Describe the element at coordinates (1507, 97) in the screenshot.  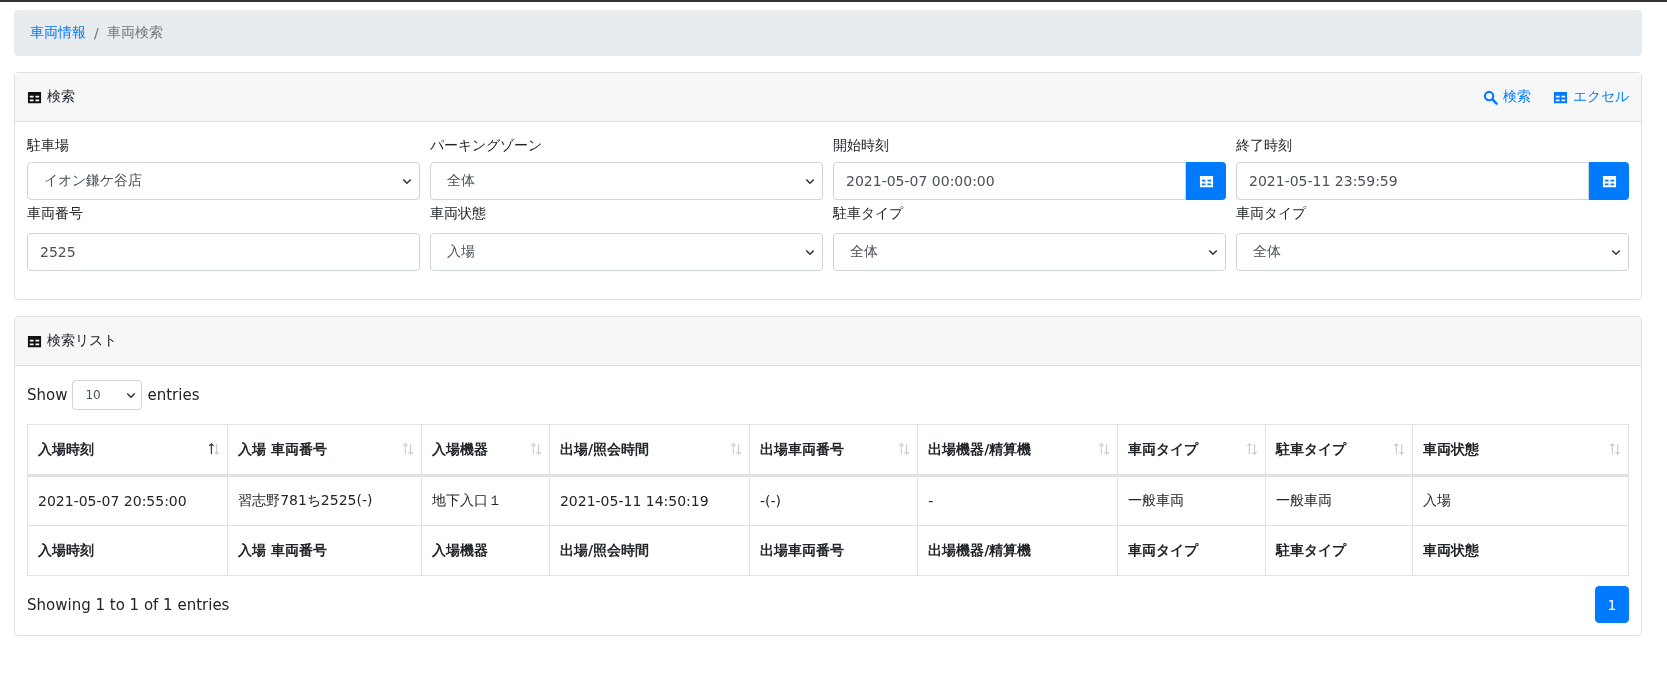
I see `search-link: 検索` at that location.